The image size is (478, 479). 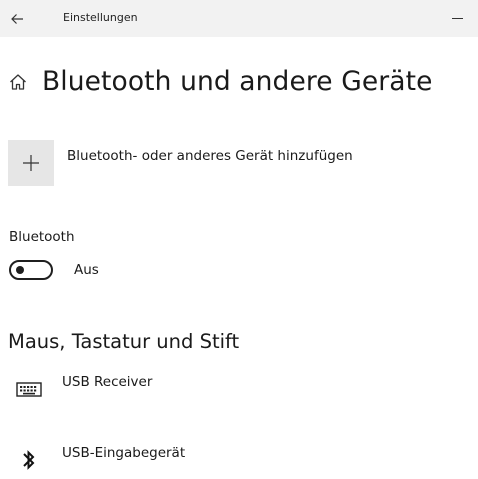 What do you see at coordinates (29, 389) in the screenshot?
I see `keyboard-icon` at bounding box center [29, 389].